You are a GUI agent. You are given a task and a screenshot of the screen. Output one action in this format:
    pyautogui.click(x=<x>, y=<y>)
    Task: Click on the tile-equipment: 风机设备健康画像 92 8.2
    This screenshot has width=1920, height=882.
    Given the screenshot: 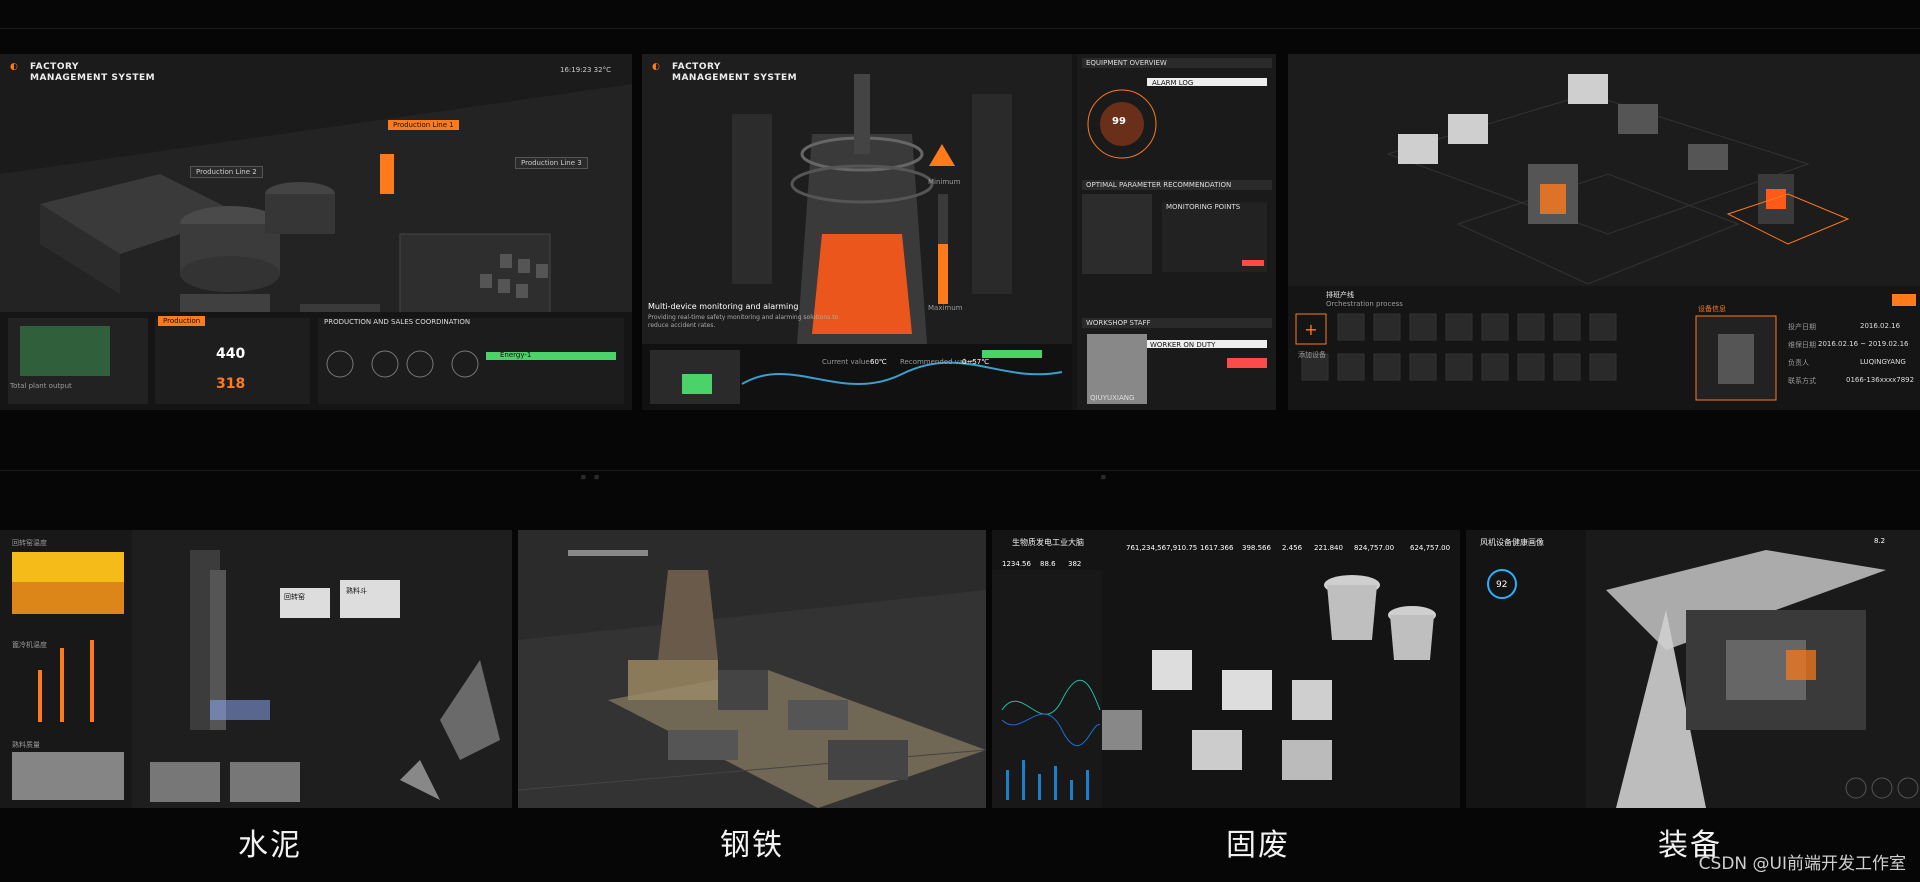 What is the action you would take?
    pyautogui.click(x=1693, y=669)
    